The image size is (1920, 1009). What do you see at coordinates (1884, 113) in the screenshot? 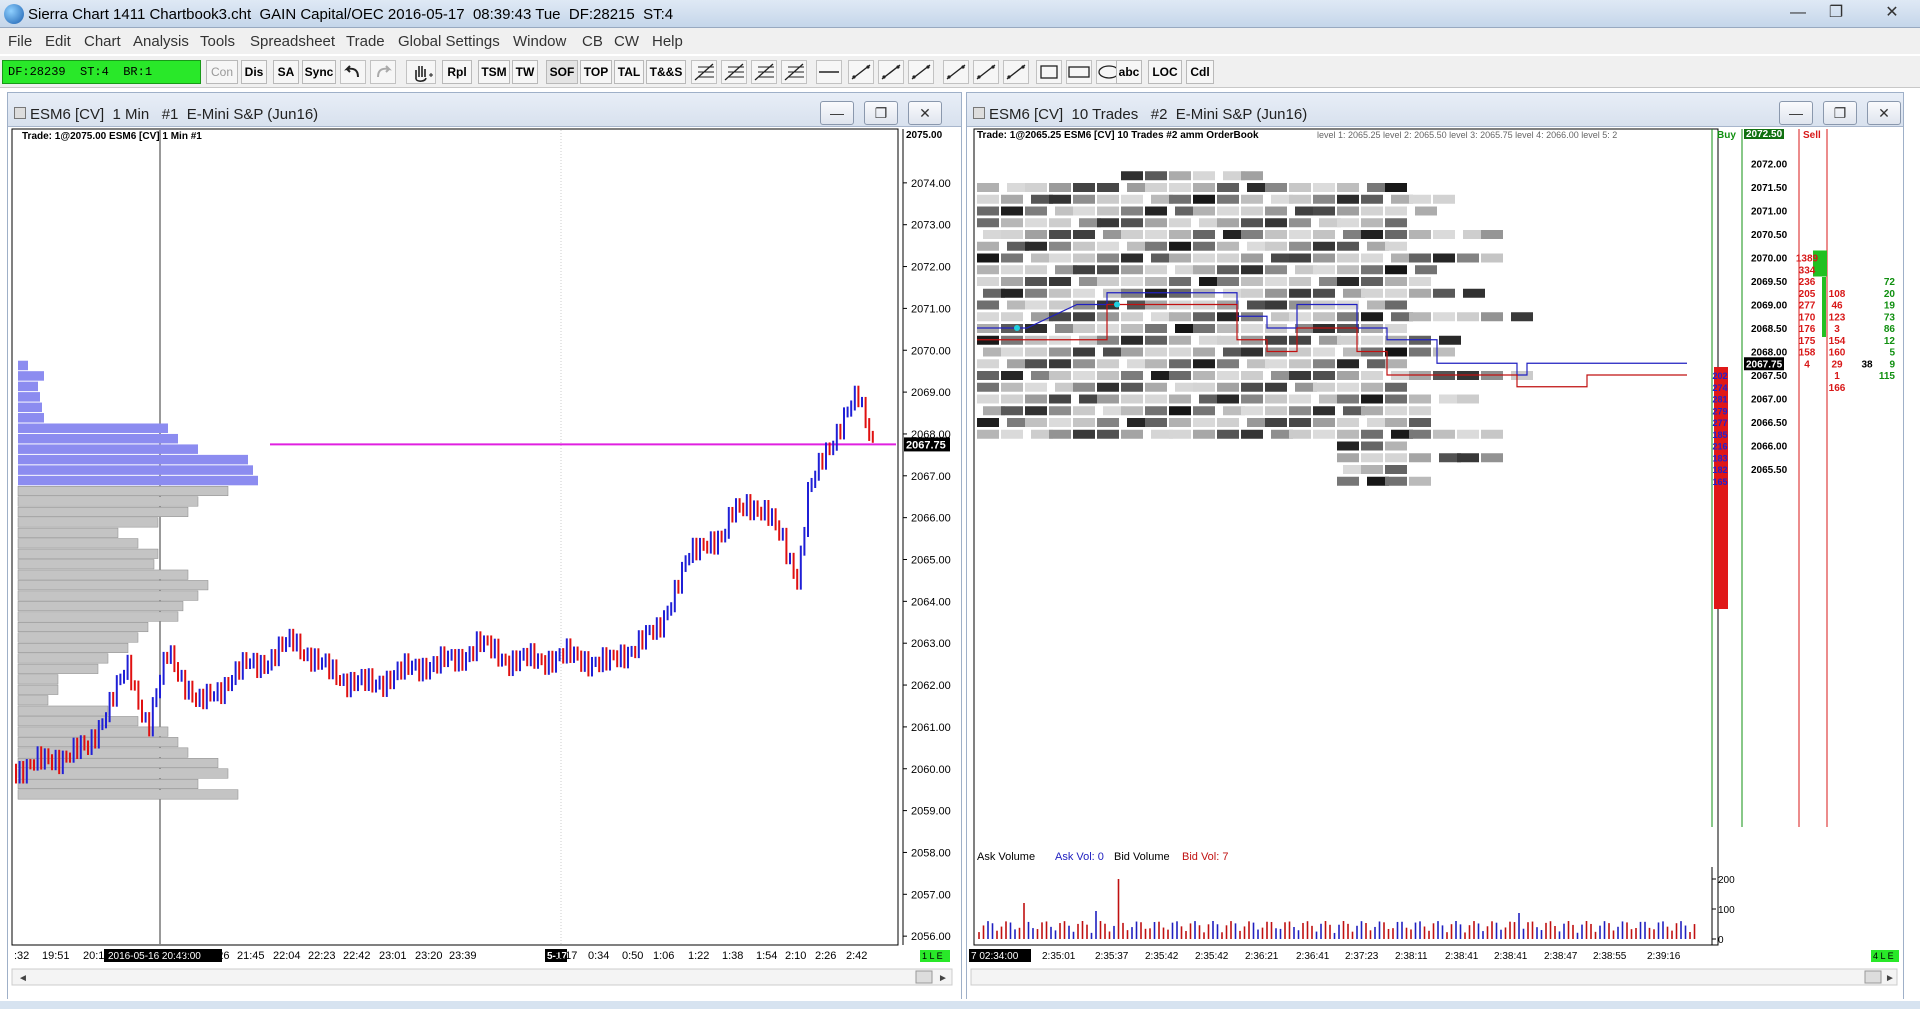
I see `chart-2-close-button: ✕` at bounding box center [1884, 113].